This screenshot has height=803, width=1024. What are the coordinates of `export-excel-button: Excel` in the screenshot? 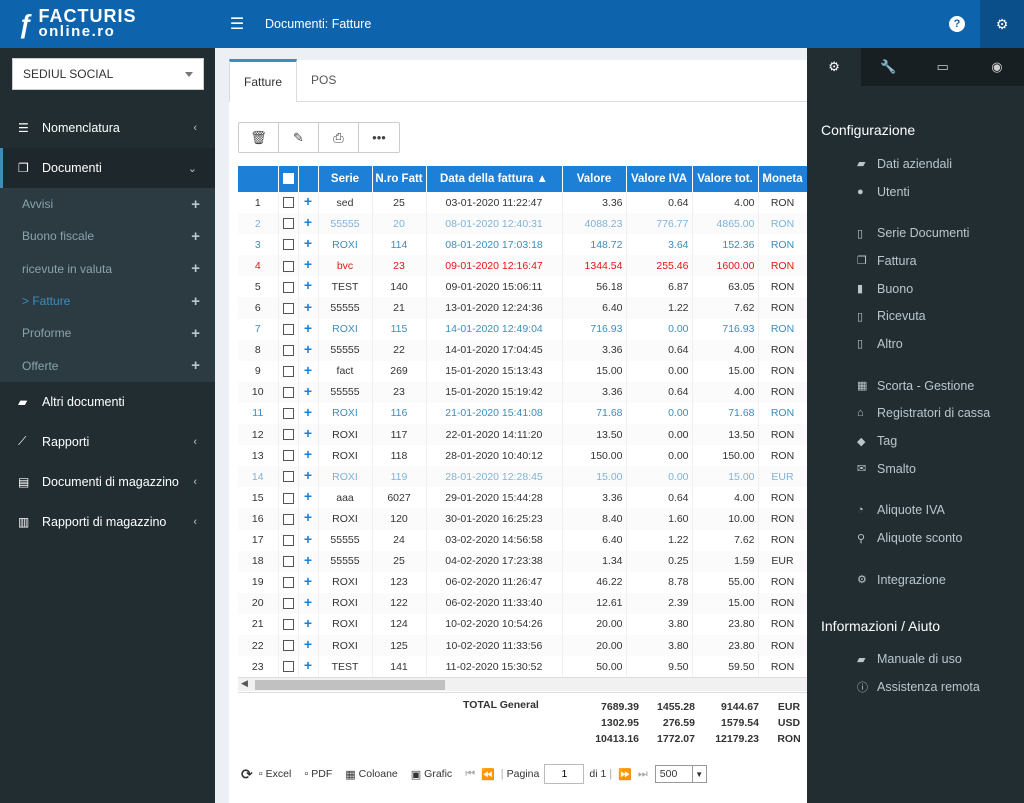 It's located at (279, 774).